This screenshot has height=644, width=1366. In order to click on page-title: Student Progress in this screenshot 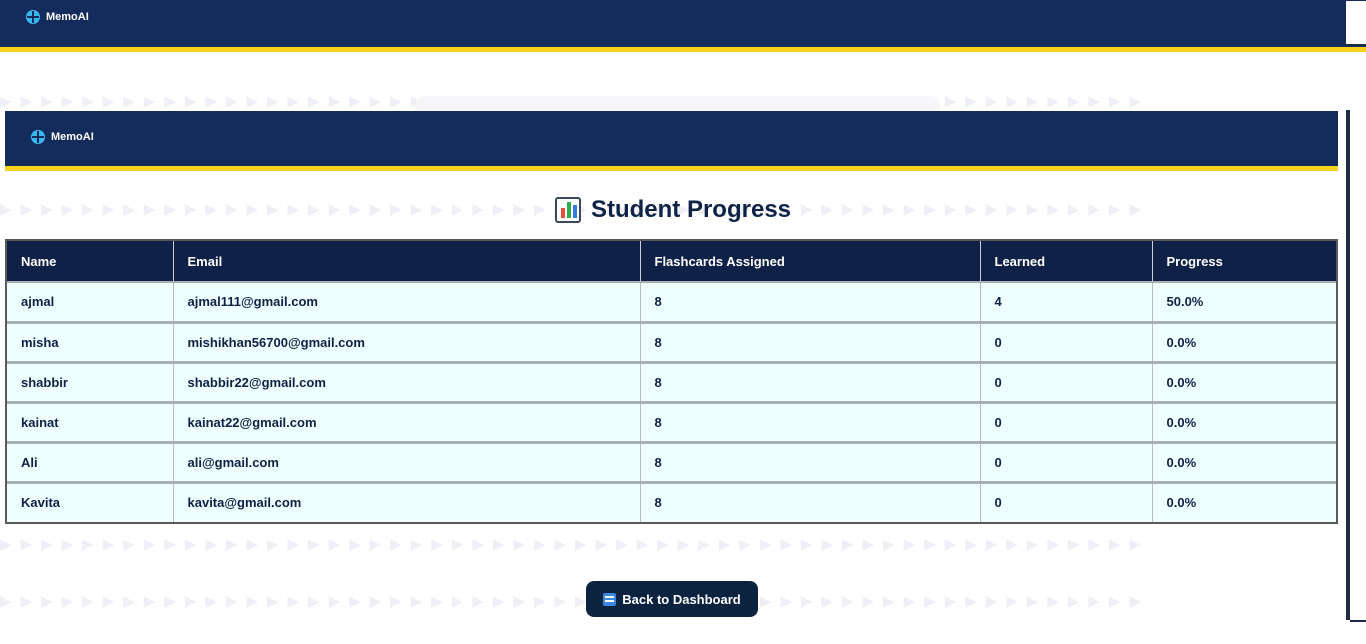, I will do `click(673, 210)`.